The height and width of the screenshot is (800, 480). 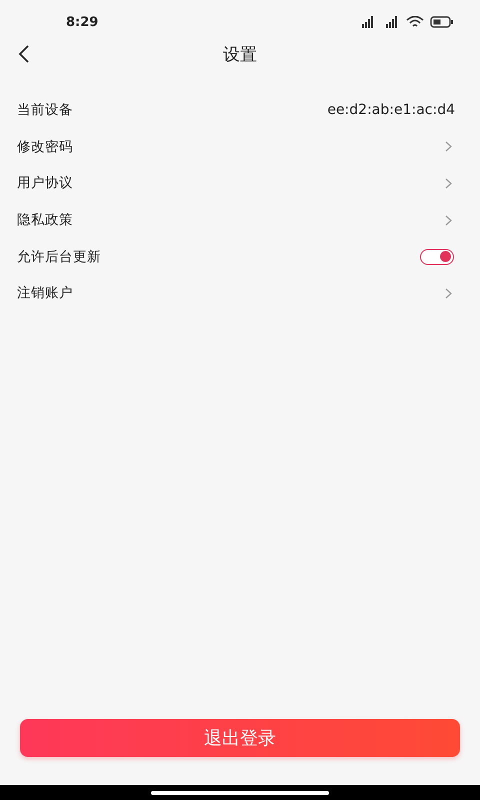 I want to click on toggle-switch, so click(x=437, y=256).